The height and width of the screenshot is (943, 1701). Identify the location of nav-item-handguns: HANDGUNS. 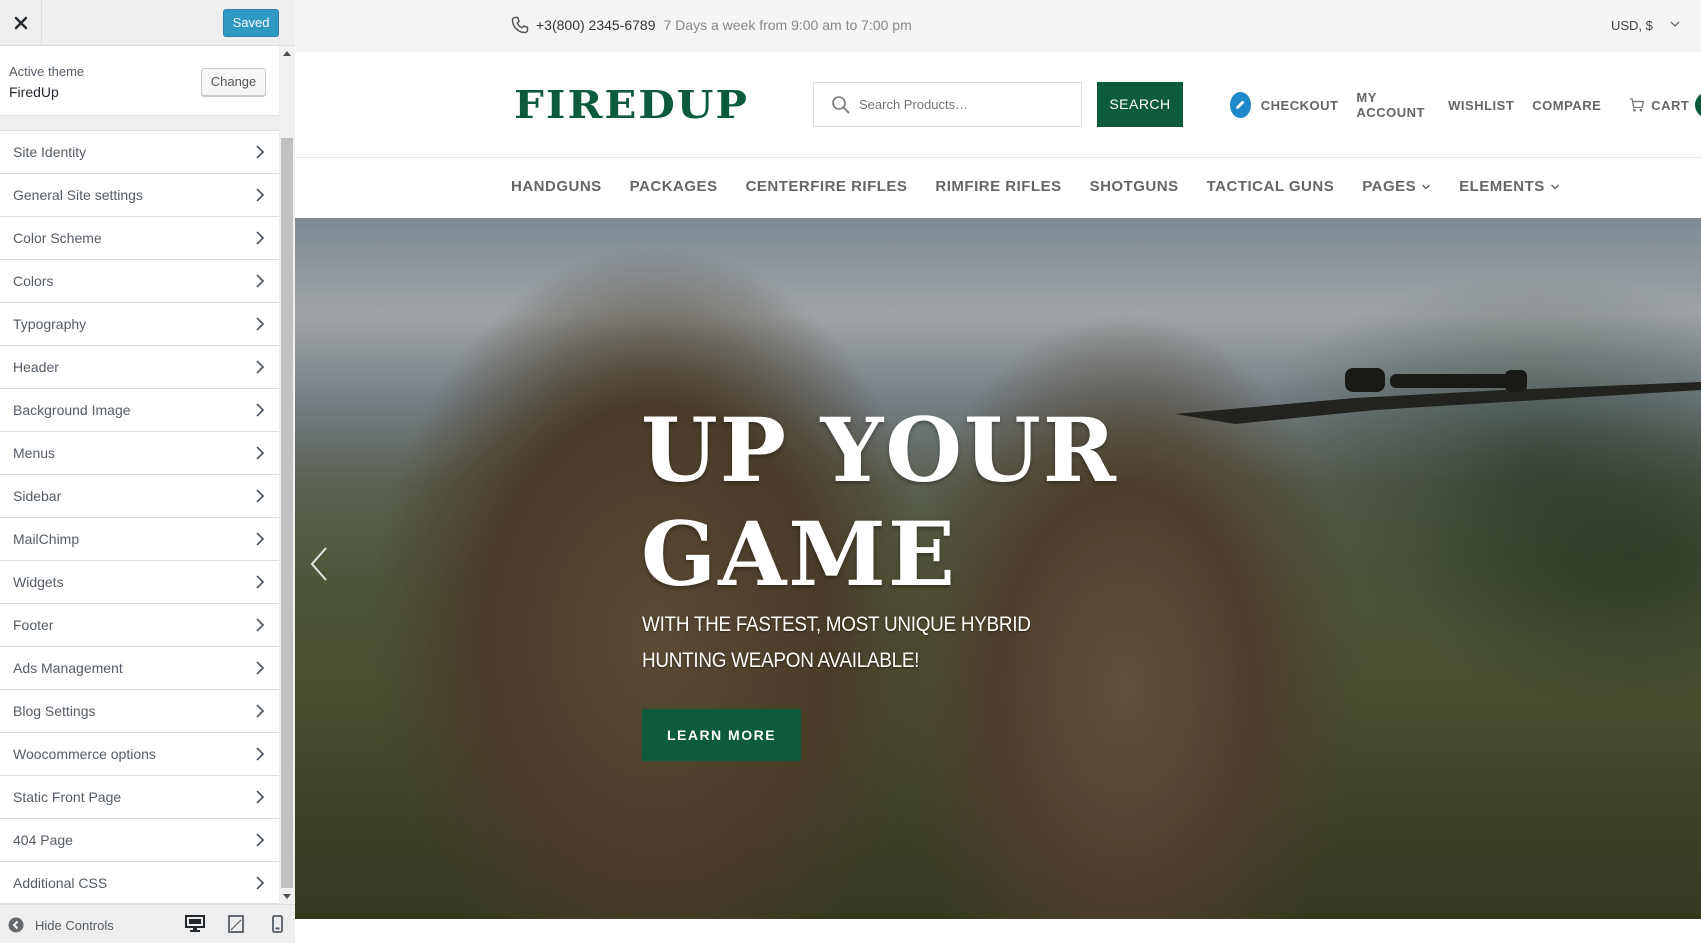
(556, 186).